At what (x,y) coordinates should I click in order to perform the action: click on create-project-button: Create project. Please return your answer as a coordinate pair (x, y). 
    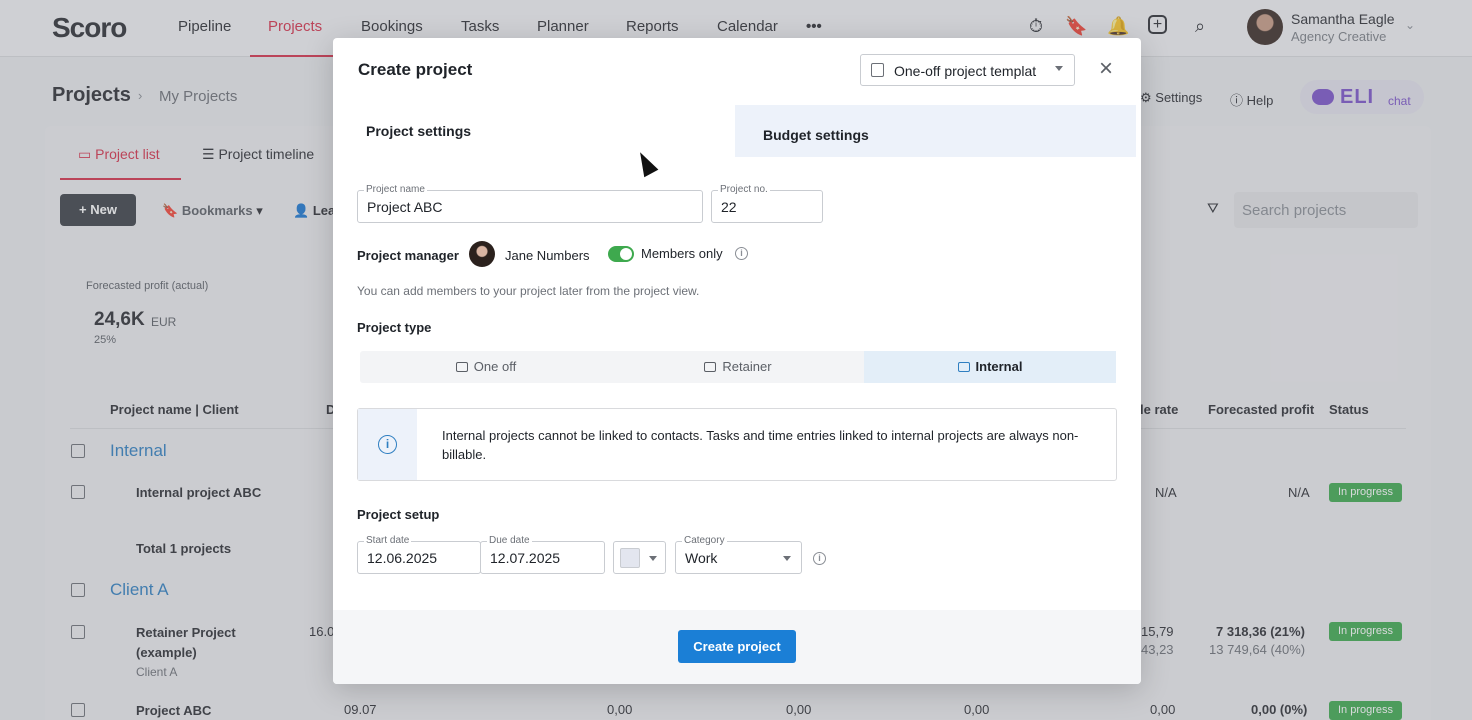
    Looking at the image, I should click on (737, 646).